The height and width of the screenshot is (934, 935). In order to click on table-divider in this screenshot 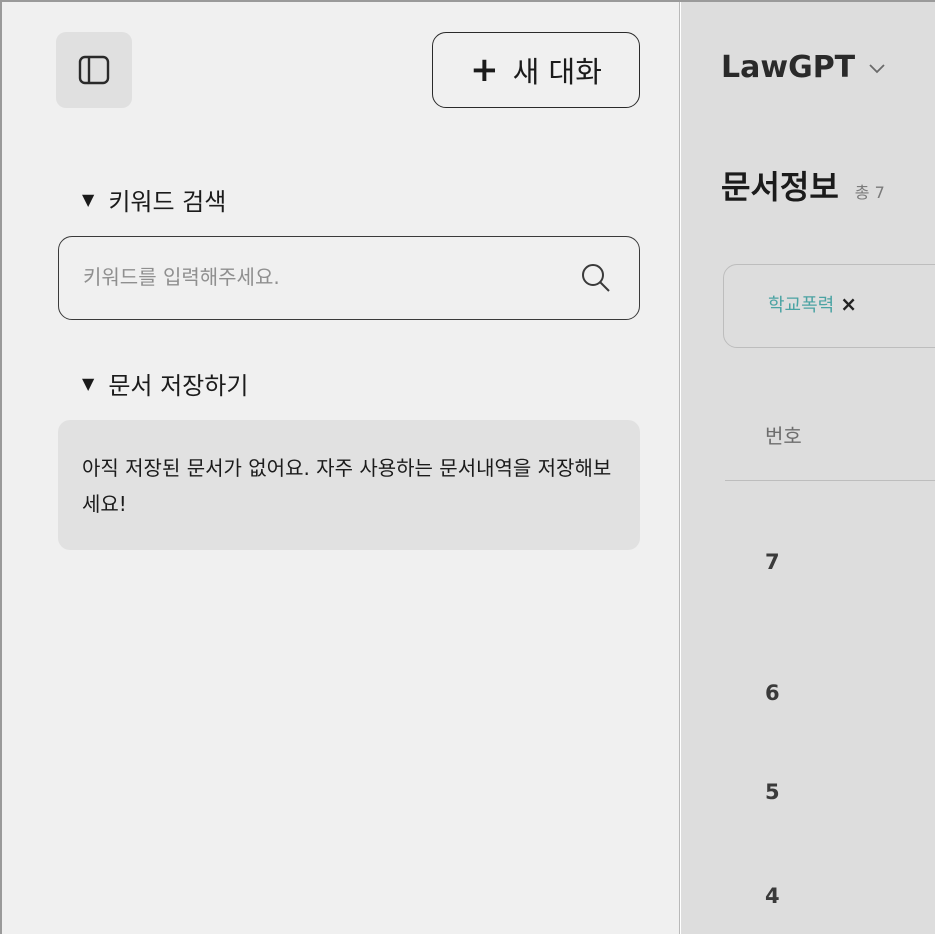, I will do `click(830, 480)`.